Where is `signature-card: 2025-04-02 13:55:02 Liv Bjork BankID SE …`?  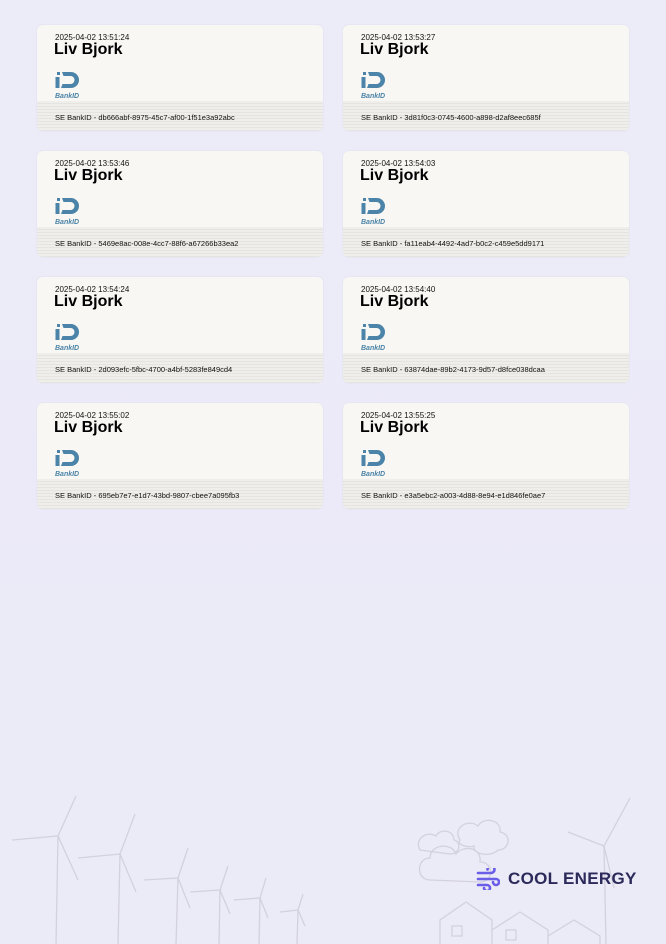 signature-card: 2025-04-02 13:55:02 Liv Bjork BankID SE … is located at coordinates (180, 456).